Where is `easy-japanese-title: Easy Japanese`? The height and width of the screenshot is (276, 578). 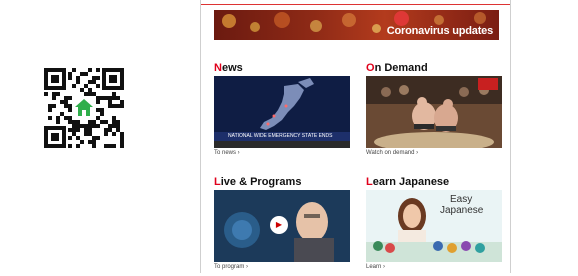 easy-japanese-title: Easy Japanese is located at coordinates (462, 205).